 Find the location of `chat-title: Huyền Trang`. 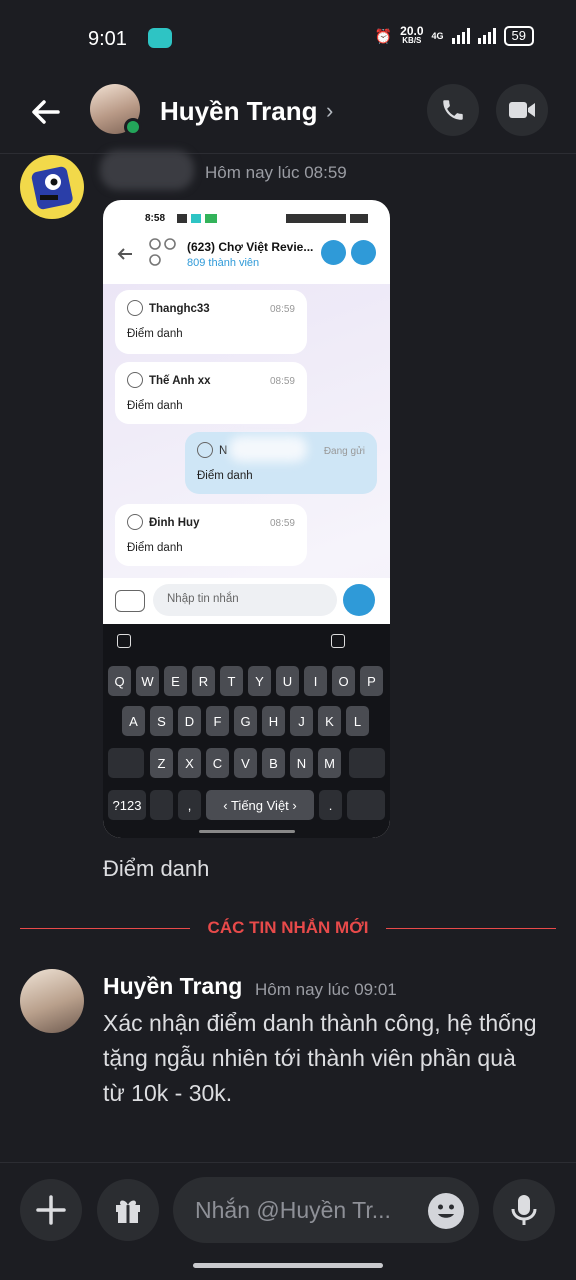

chat-title: Huyền Trang is located at coordinates (238, 111).